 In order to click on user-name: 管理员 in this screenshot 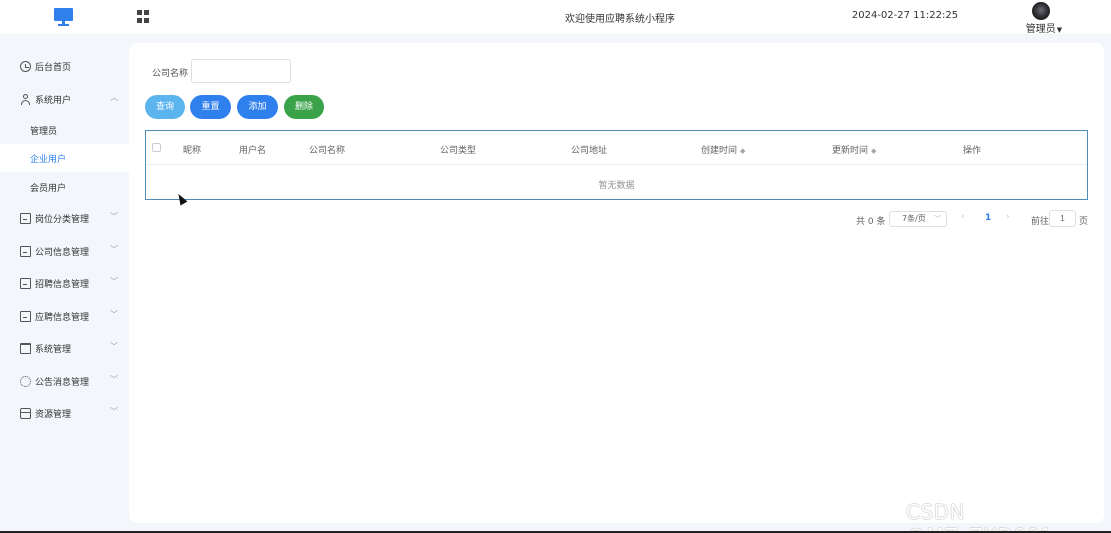, I will do `click(1040, 29)`.